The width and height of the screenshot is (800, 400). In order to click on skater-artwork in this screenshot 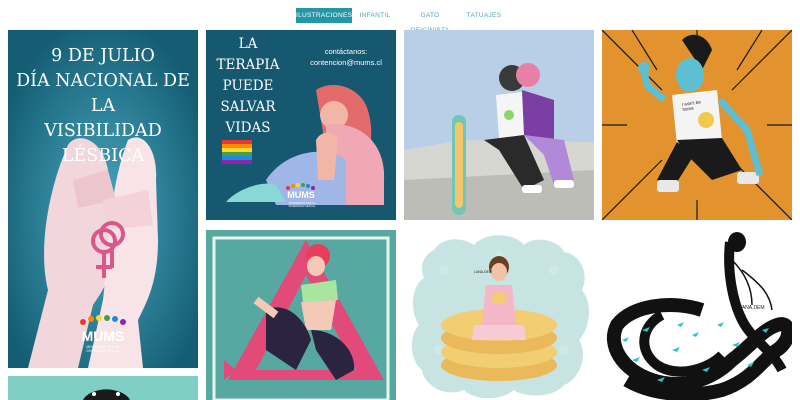, I will do `click(697, 125)`.